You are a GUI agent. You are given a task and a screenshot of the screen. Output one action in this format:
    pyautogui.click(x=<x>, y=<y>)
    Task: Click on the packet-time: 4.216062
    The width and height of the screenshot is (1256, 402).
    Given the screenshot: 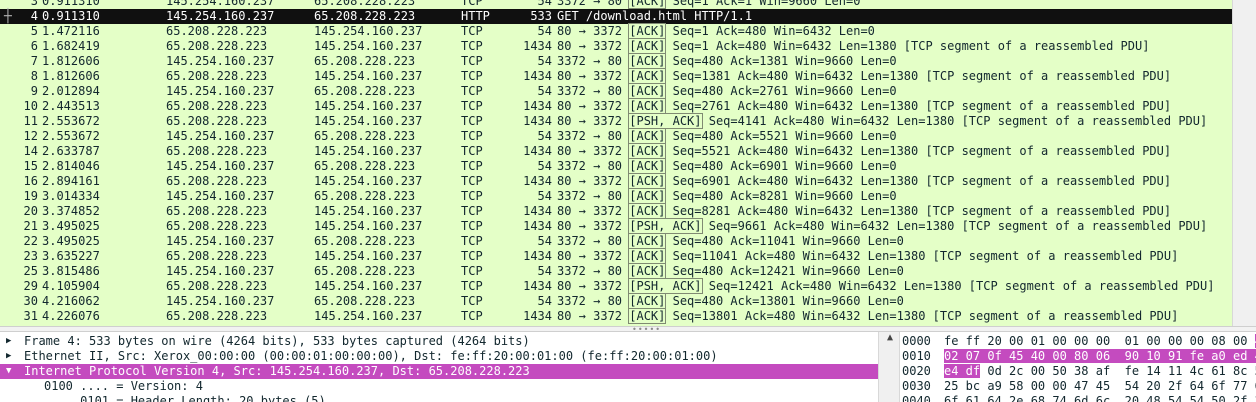 What is the action you would take?
    pyautogui.click(x=71, y=301)
    